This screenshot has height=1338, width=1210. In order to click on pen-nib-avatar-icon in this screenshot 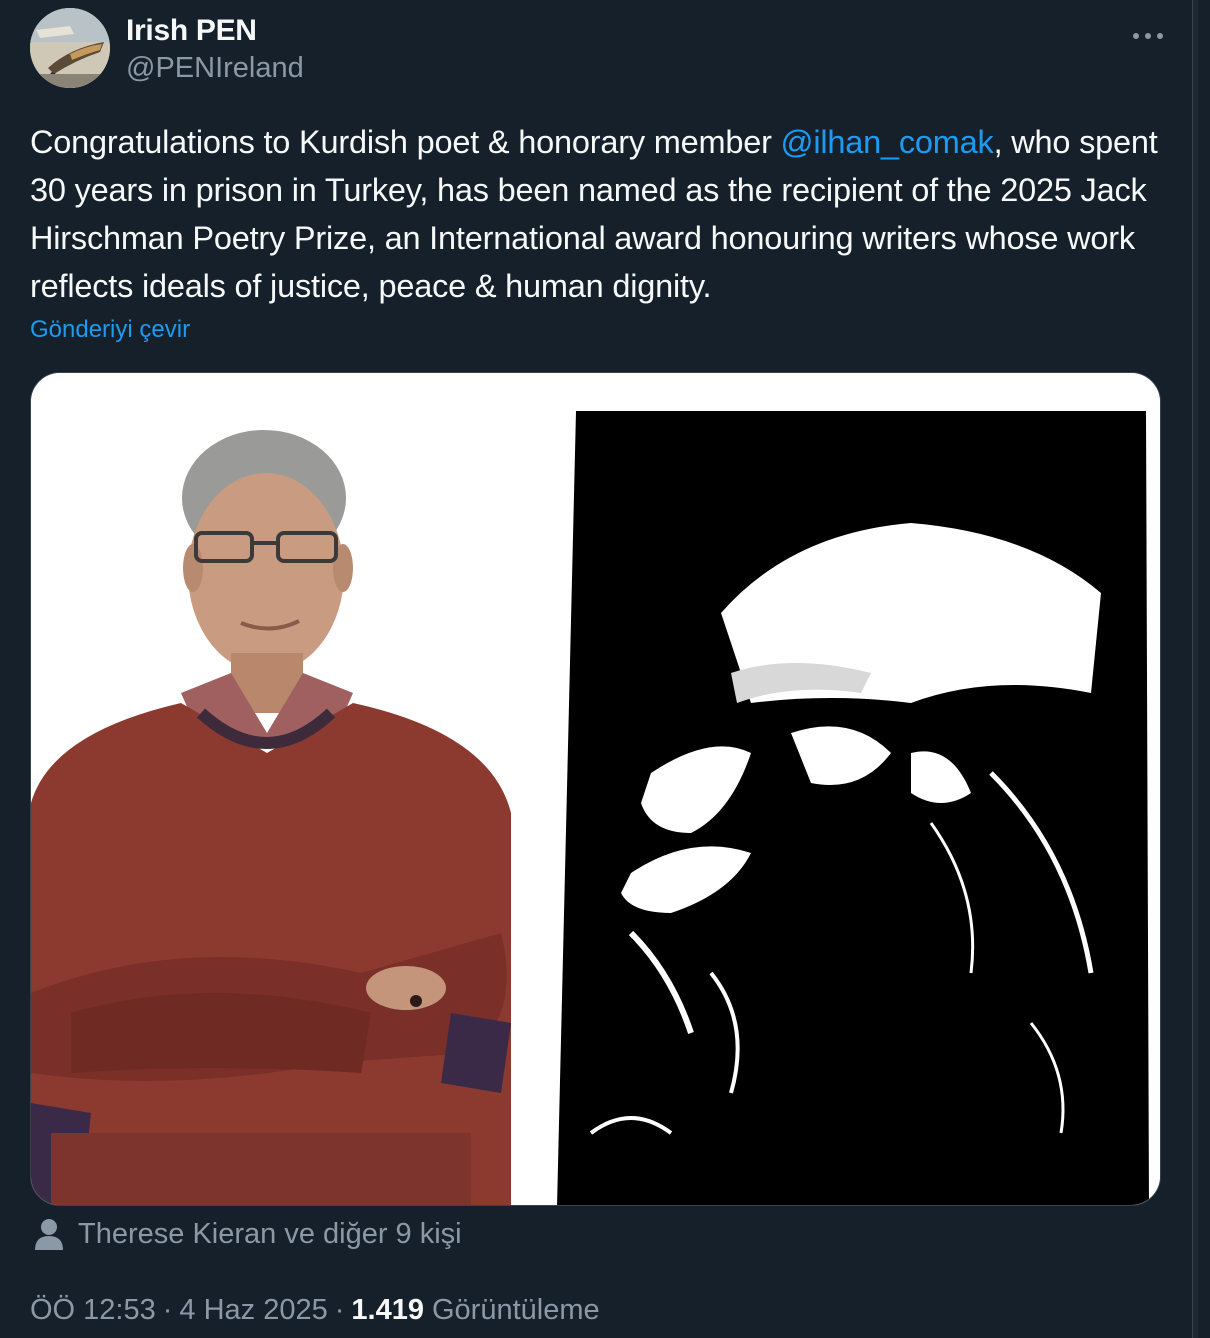, I will do `click(70, 48)`.